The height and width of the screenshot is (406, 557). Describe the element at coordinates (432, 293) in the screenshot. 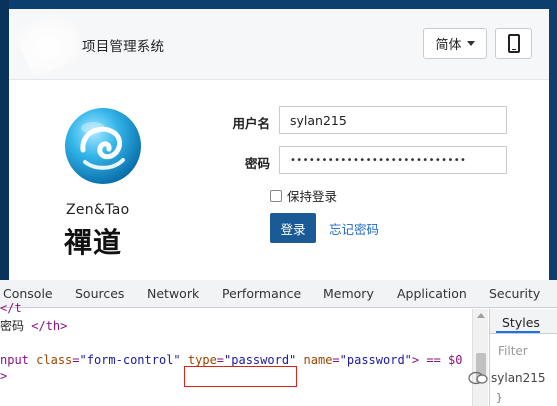

I see `tab-application: Application` at that location.